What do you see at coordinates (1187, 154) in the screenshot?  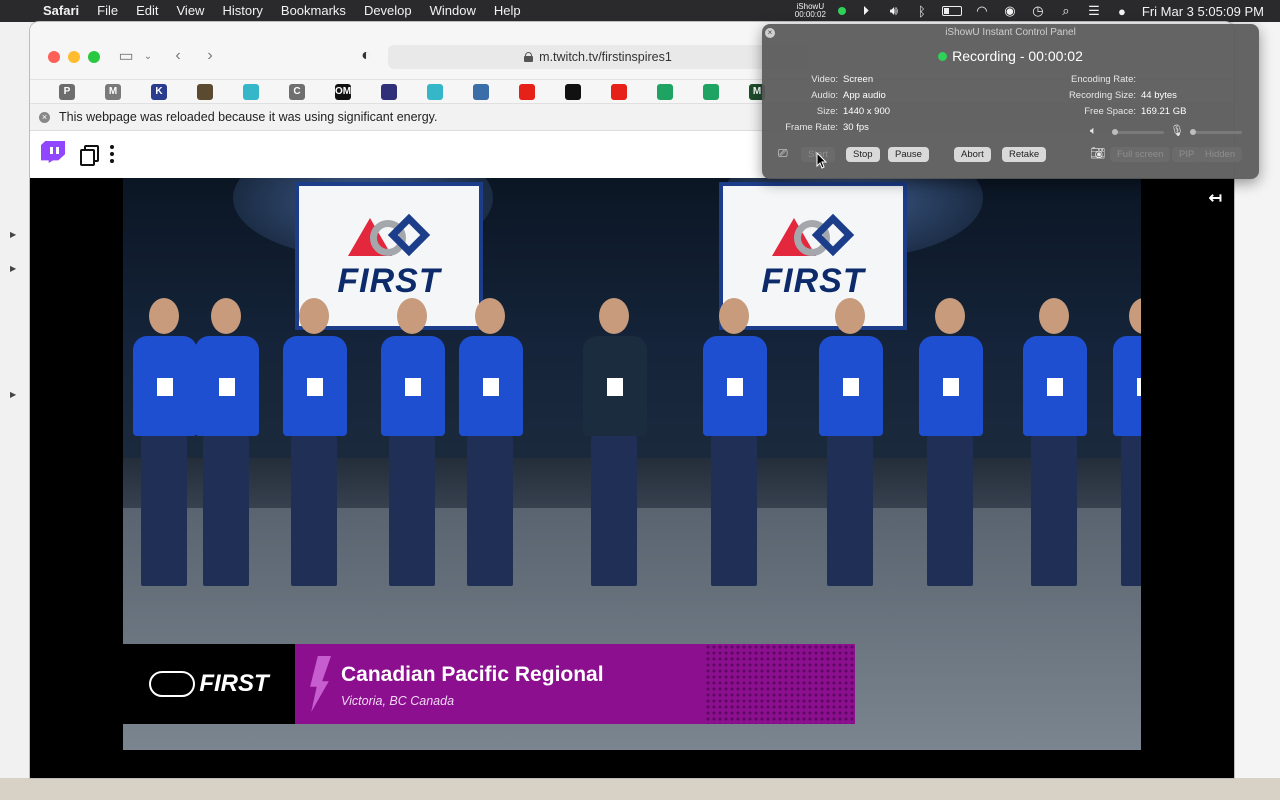 I see `pip-button: PIP` at bounding box center [1187, 154].